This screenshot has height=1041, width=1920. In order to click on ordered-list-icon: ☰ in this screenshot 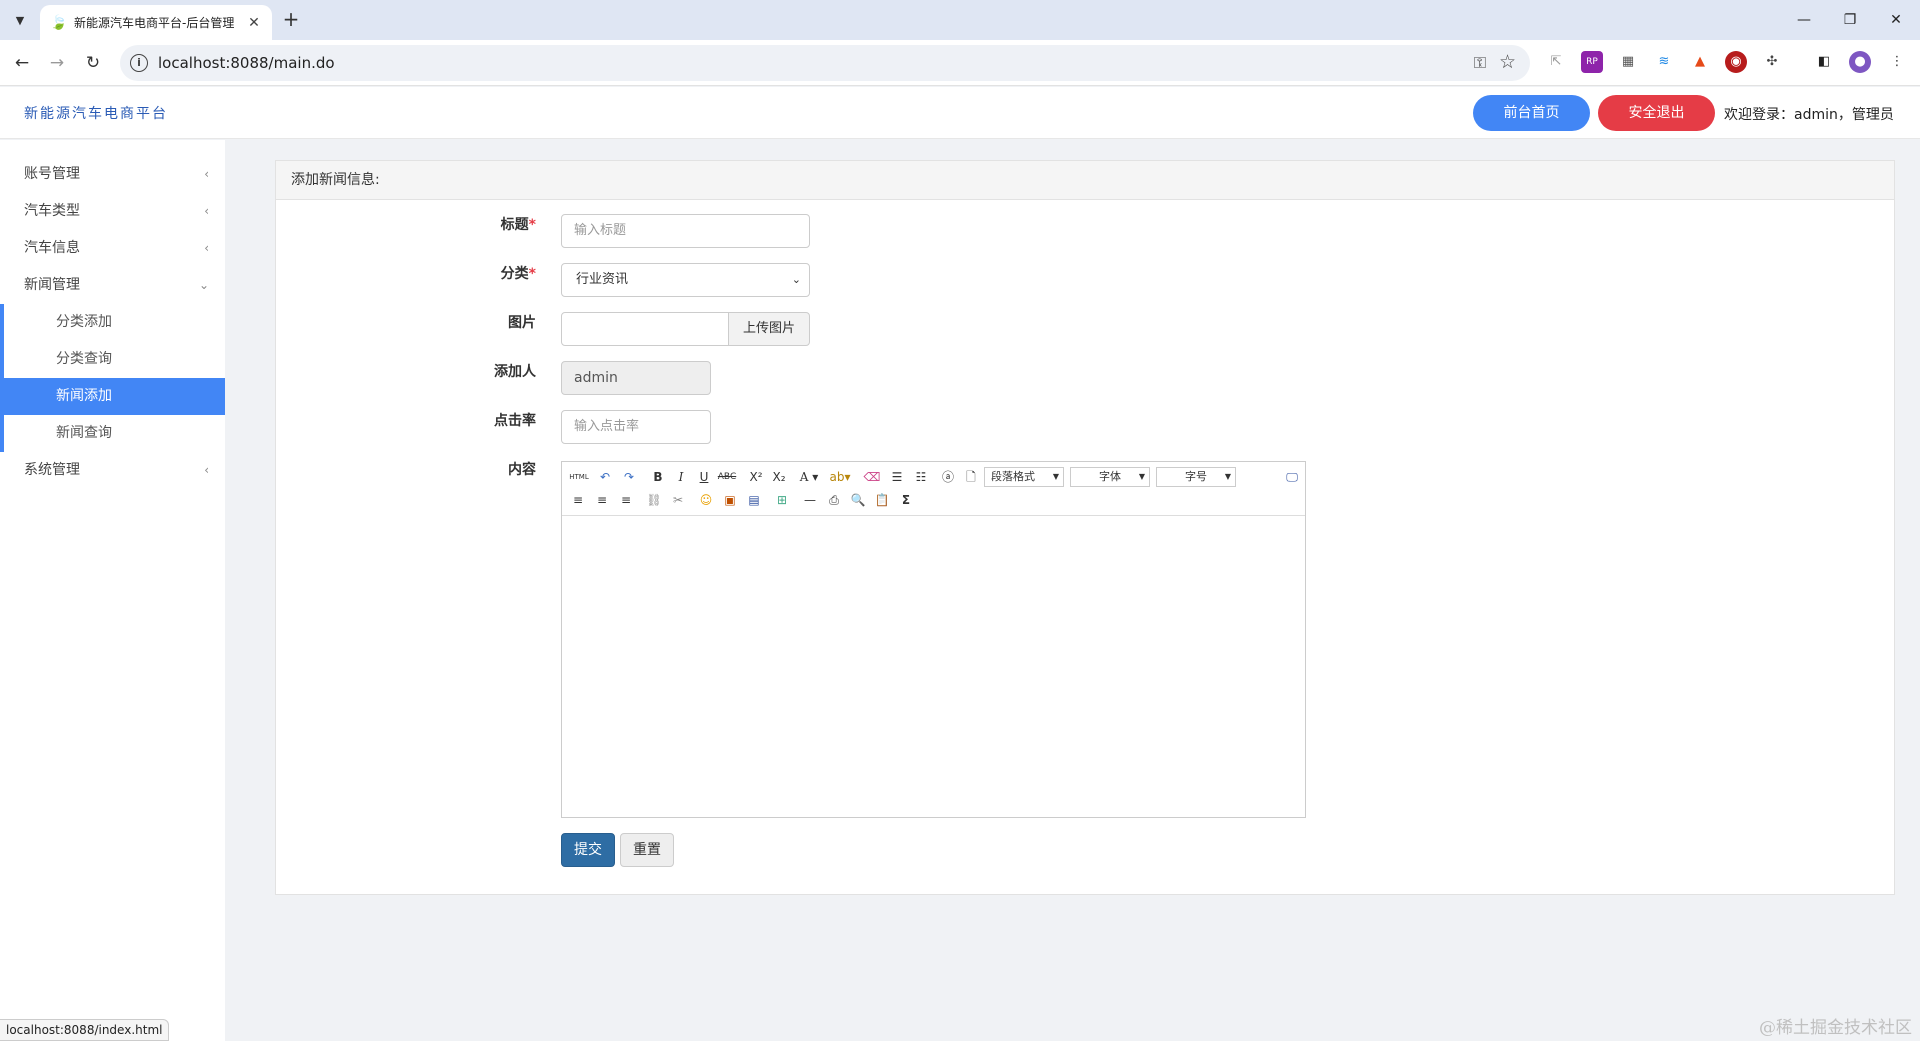, I will do `click(897, 477)`.